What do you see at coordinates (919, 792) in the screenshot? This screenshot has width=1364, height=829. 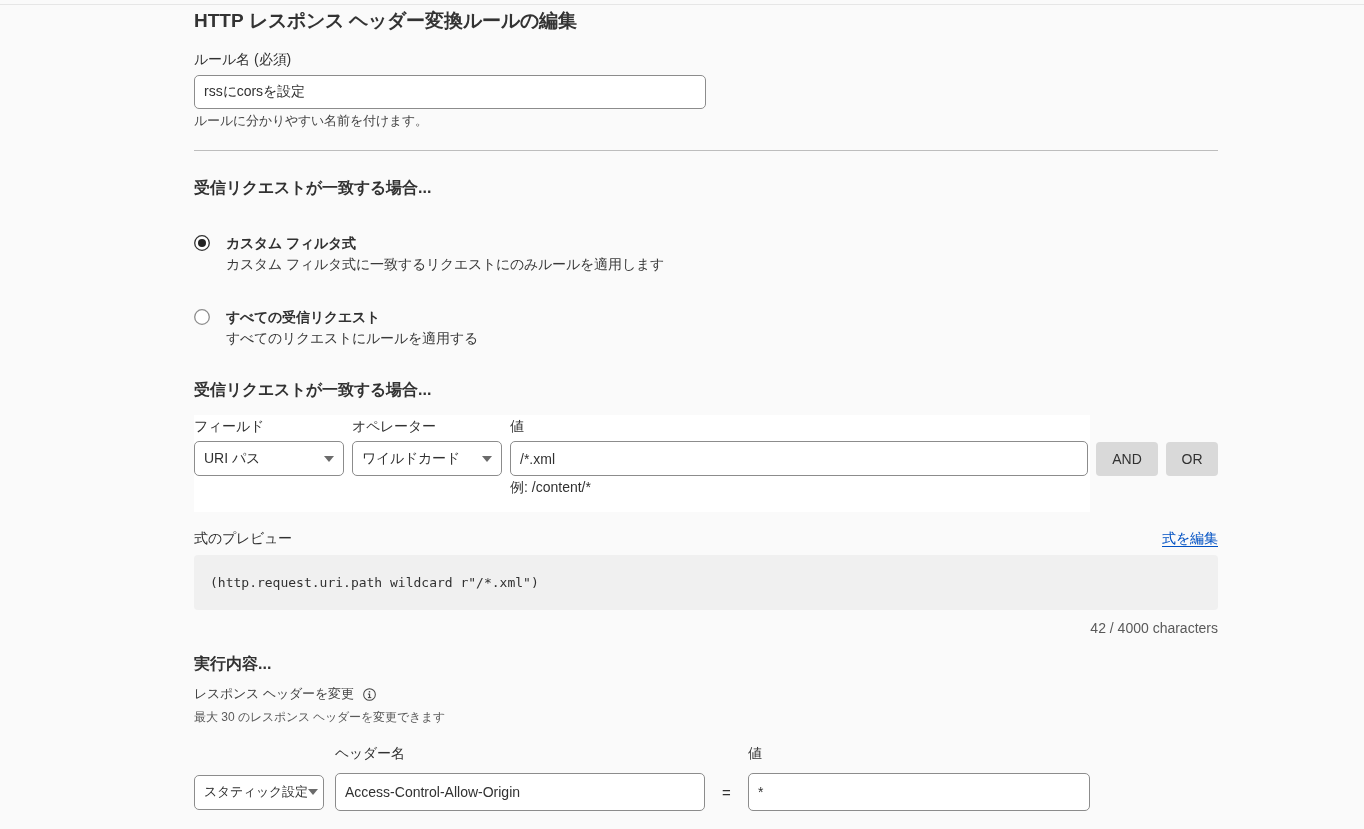 I see `header-value-input: *` at bounding box center [919, 792].